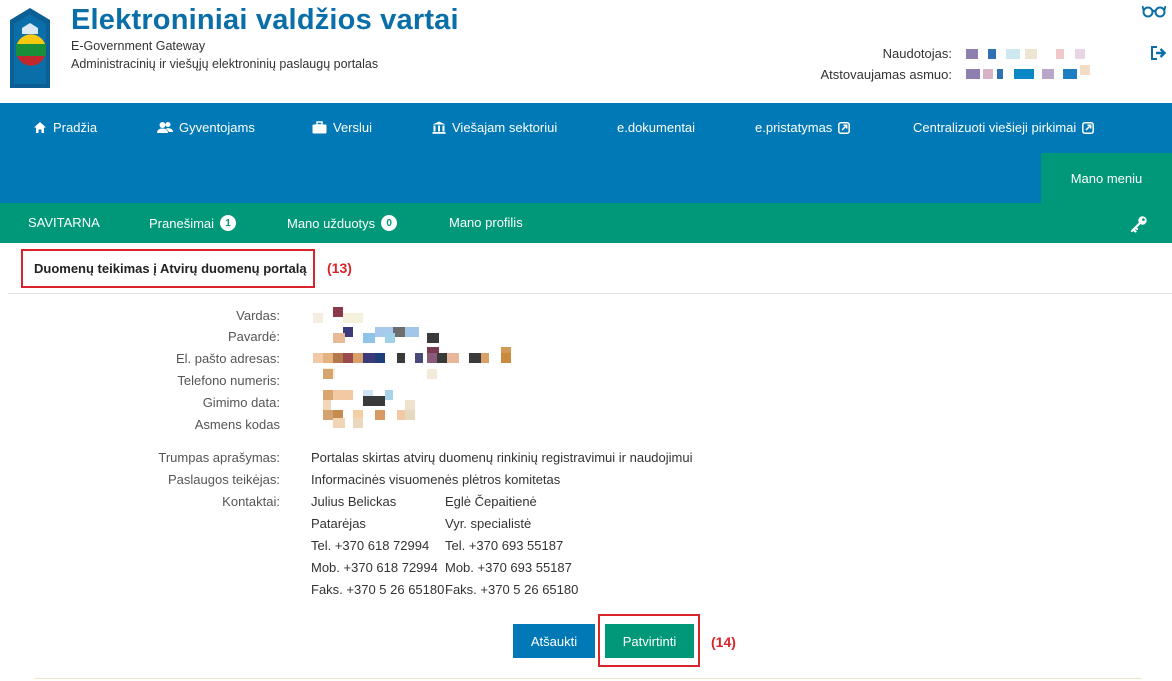  I want to click on home-icon, so click(40, 127).